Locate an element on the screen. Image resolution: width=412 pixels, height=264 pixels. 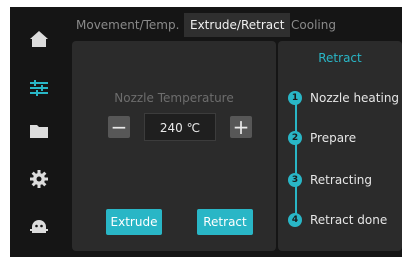
home-icon is located at coordinates (39, 39).